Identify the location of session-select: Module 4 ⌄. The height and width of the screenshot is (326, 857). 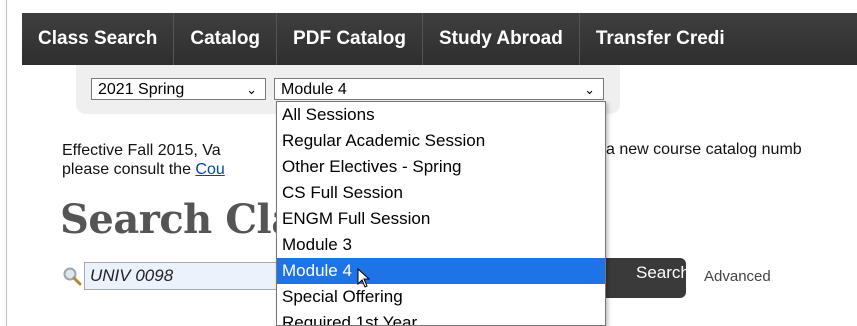
(439, 89).